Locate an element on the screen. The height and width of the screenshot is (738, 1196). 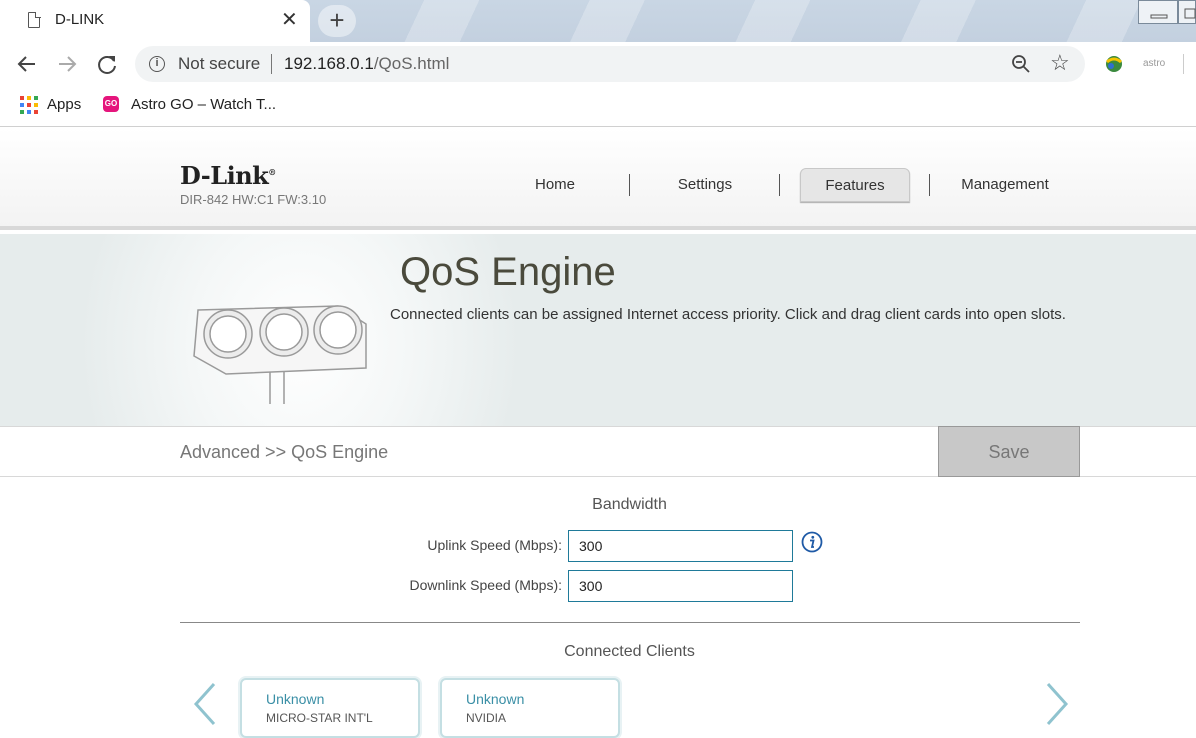
forward-button is located at coordinates (67, 64).